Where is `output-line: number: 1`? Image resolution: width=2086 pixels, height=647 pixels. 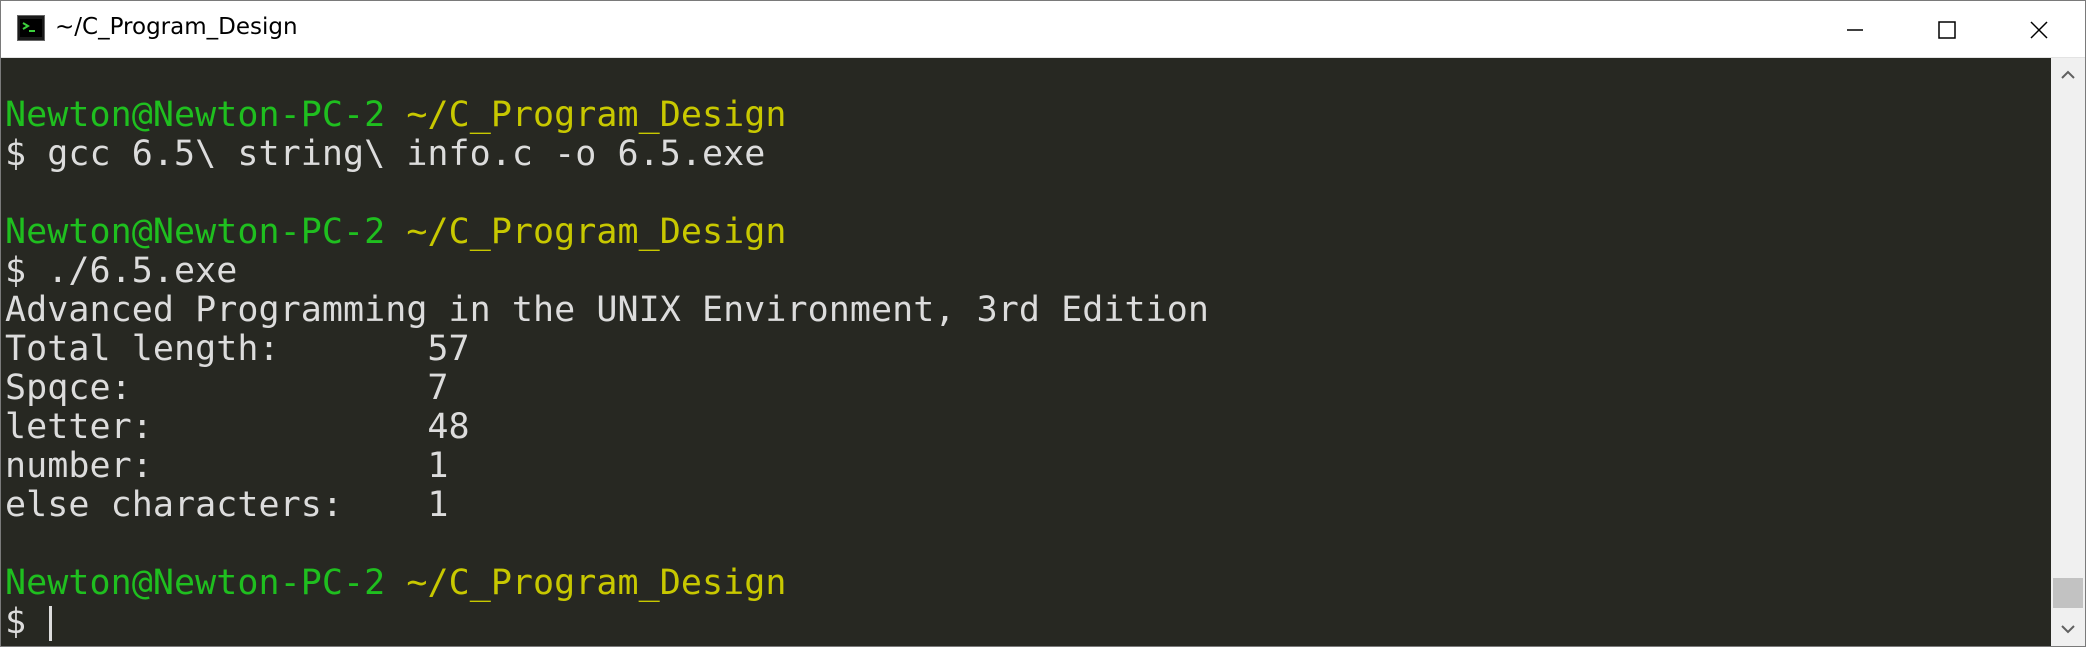 output-line: number: 1 is located at coordinates (227, 466).